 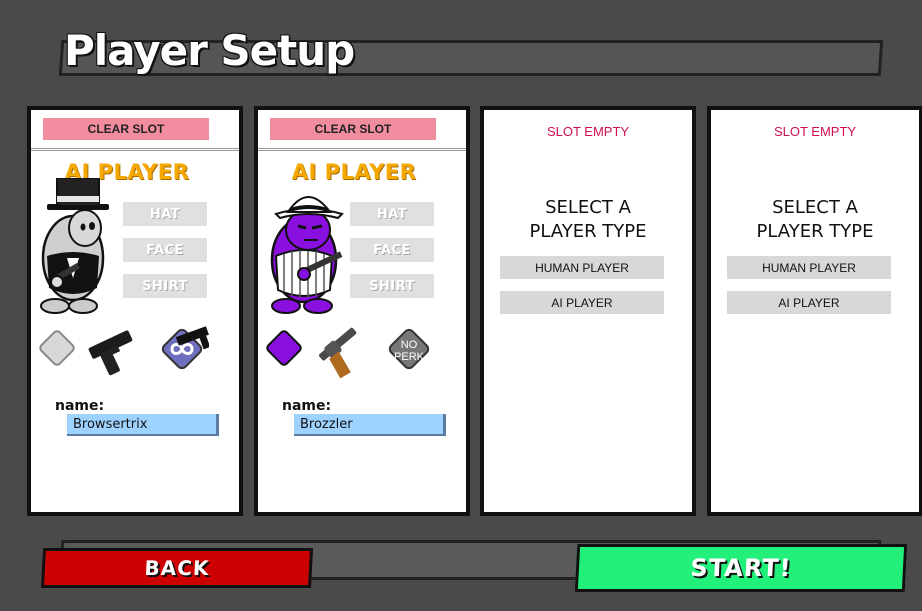 What do you see at coordinates (409, 345) in the screenshot?
I see `no-perk-line1: NO` at bounding box center [409, 345].